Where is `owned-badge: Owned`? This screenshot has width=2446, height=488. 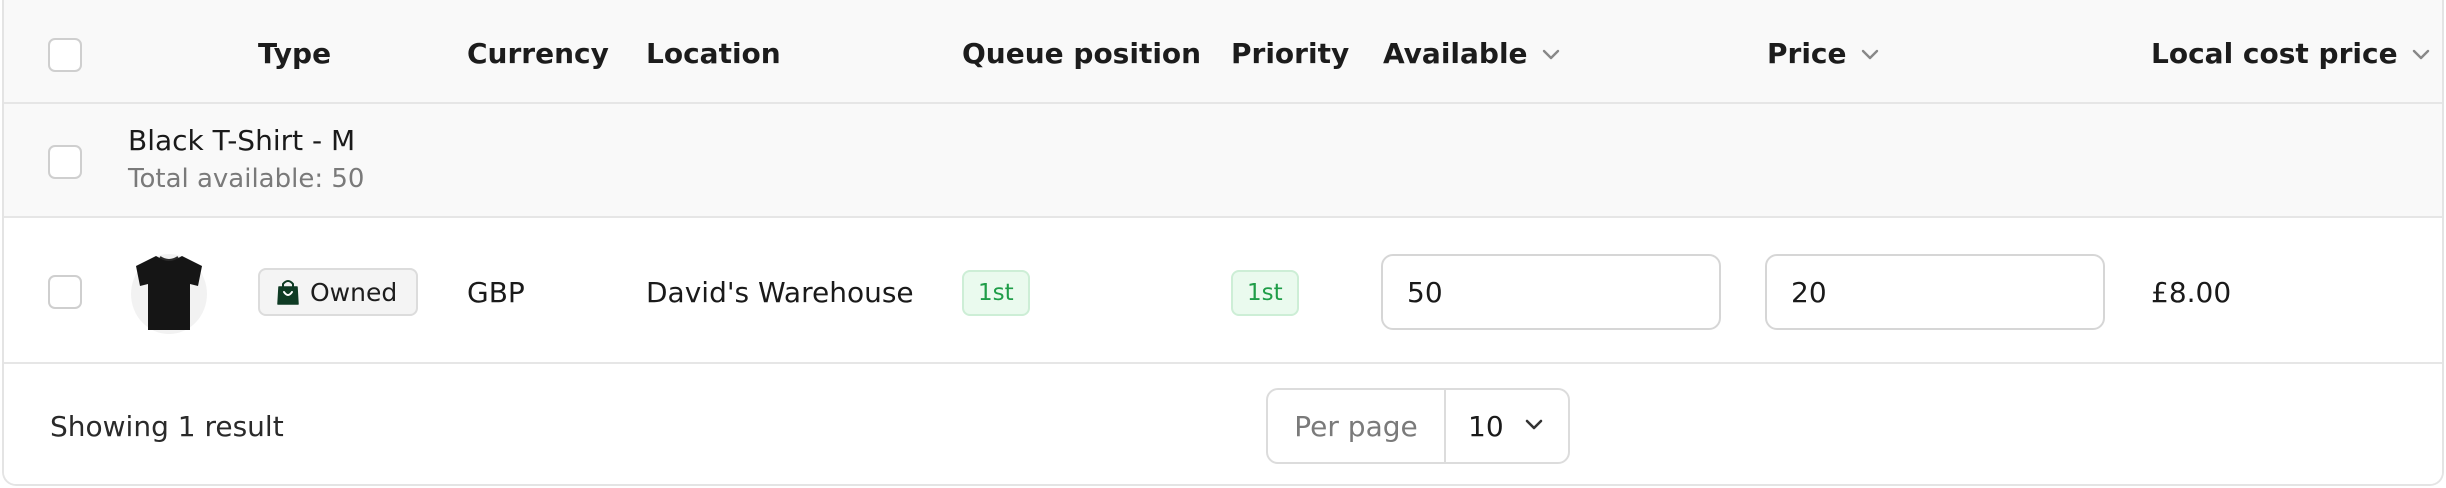
owned-badge: Owned is located at coordinates (338, 292).